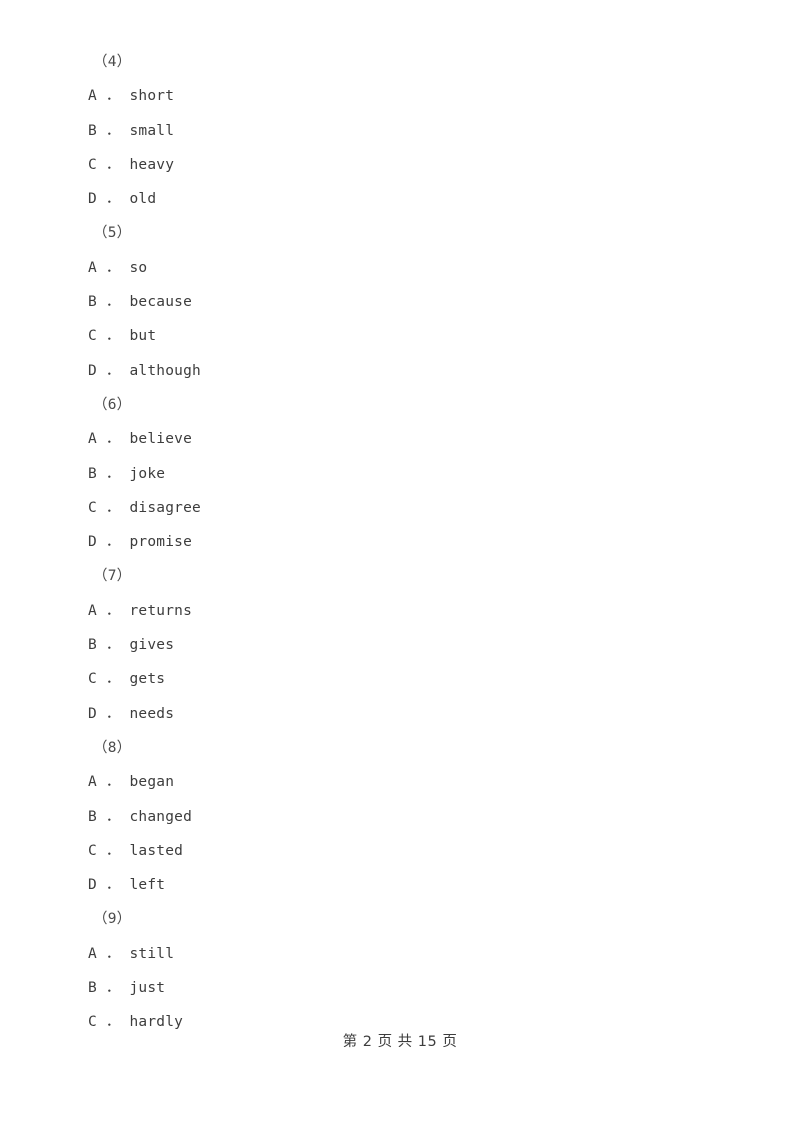 The height and width of the screenshot is (1132, 800). I want to click on answer-option: B ． just, so click(398, 988).